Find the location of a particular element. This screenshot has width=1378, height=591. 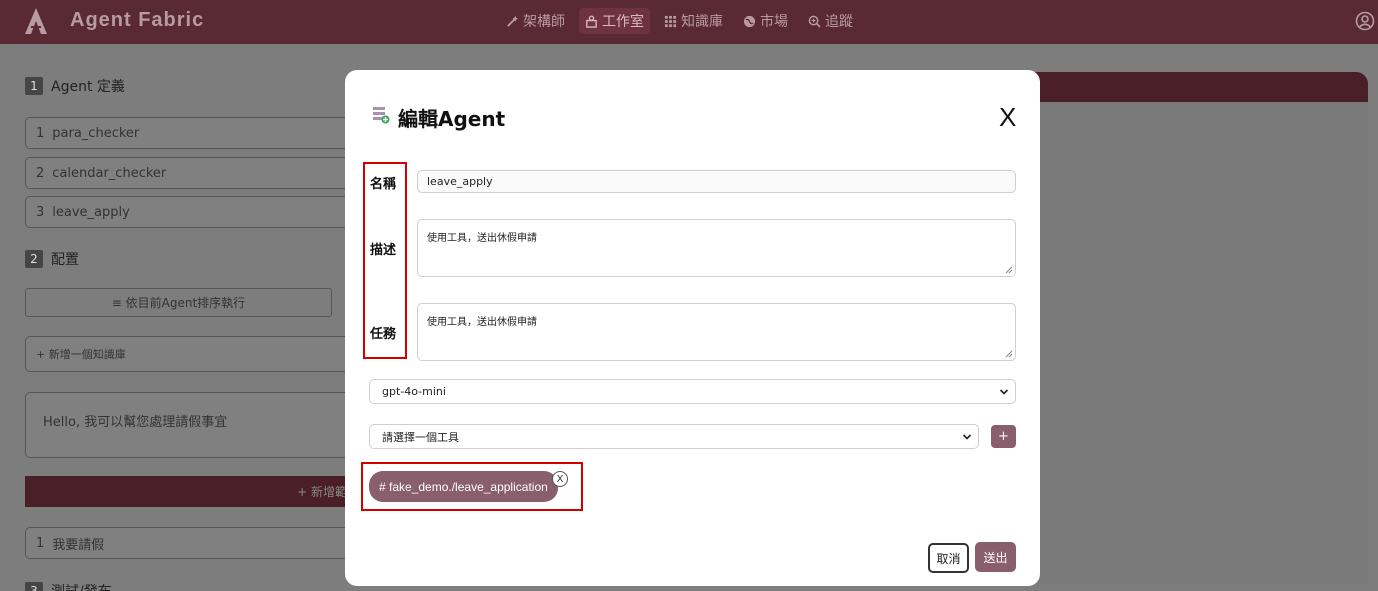

main-nav: 架構師 工作室 知識庫 市場 追蹤 is located at coordinates (679, 21).